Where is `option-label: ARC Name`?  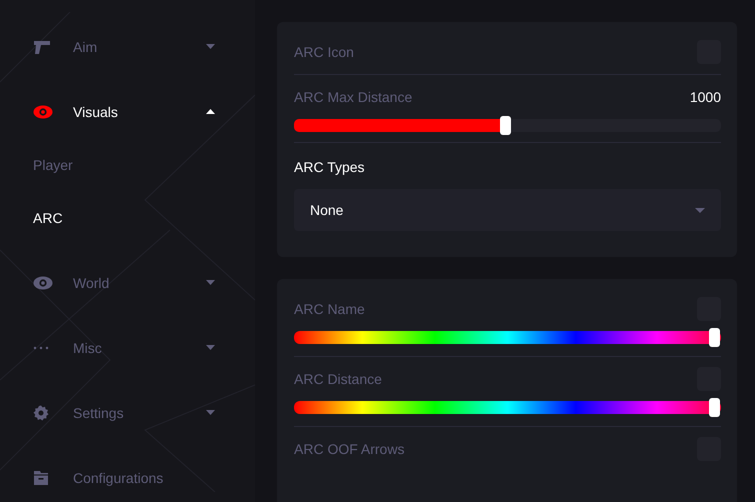 option-label: ARC Name is located at coordinates (329, 309).